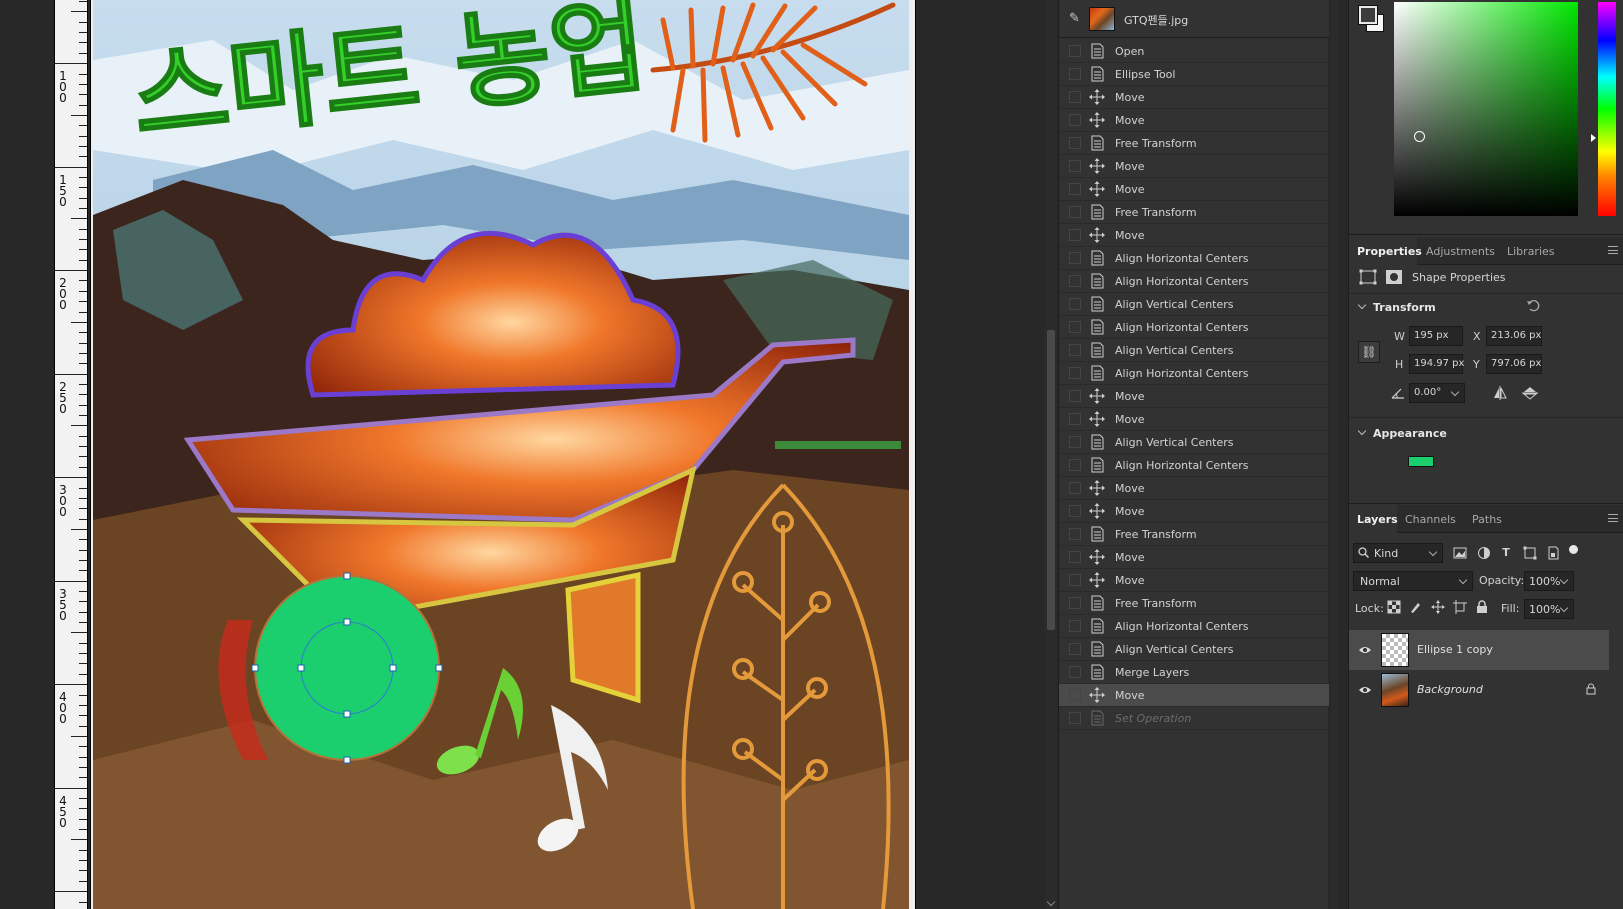 This screenshot has width=1623, height=909. Describe the element at coordinates (1389, 251) in the screenshot. I see `tab-properties: Properties` at that location.